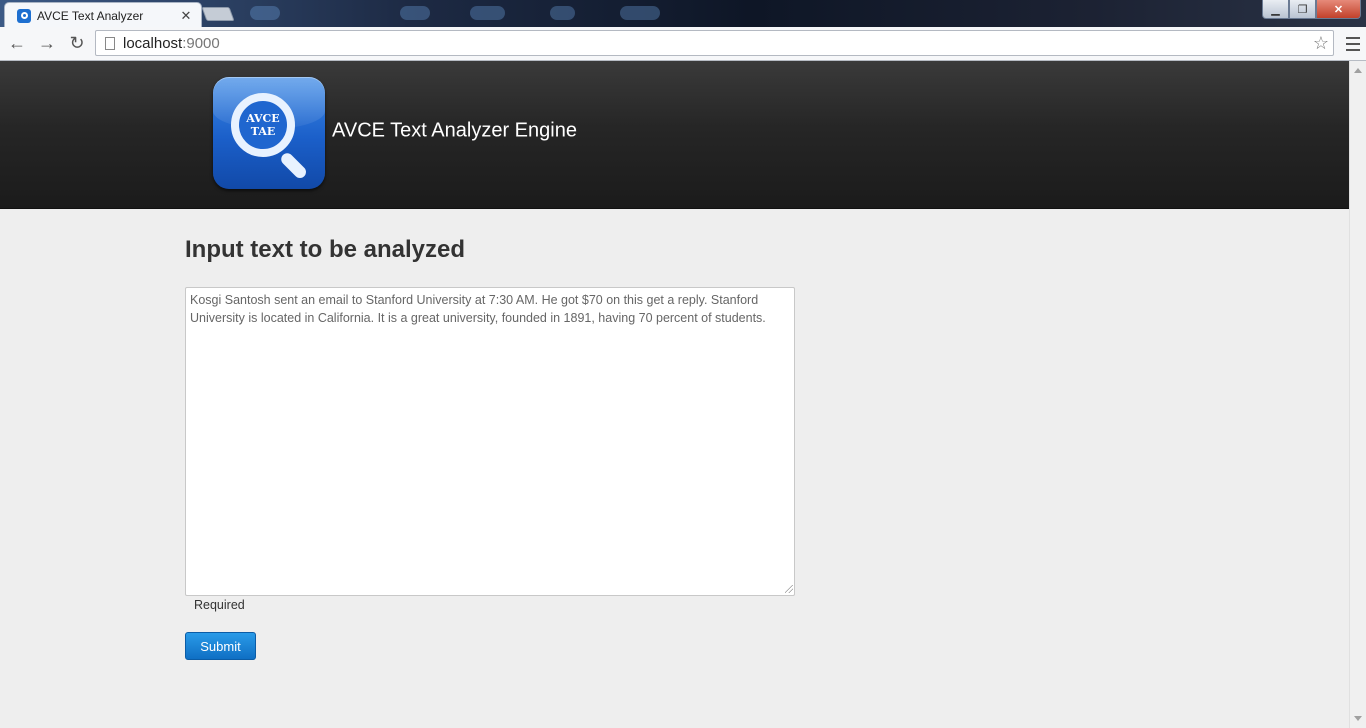  I want to click on browser-tab-active: AVCE Text Analyzer ✕, so click(103, 14).